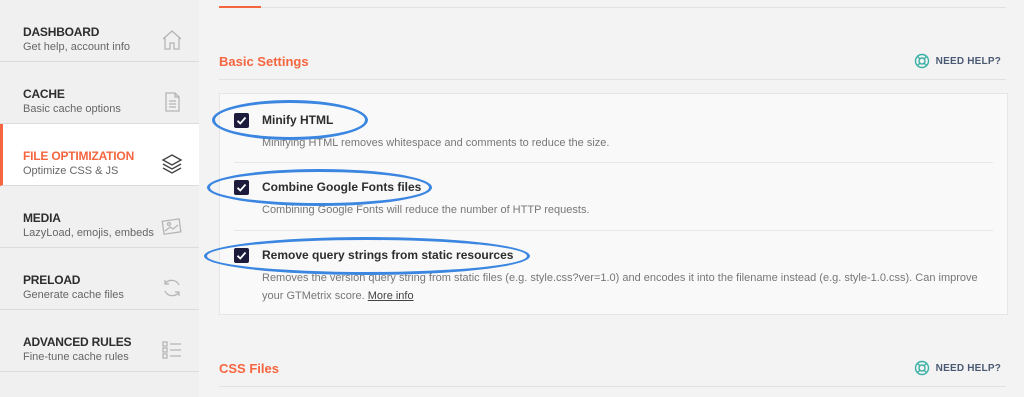 The width and height of the screenshot is (1024, 397). What do you see at coordinates (77, 342) in the screenshot?
I see `sidebar-item-title: ADVANCED RULES` at bounding box center [77, 342].